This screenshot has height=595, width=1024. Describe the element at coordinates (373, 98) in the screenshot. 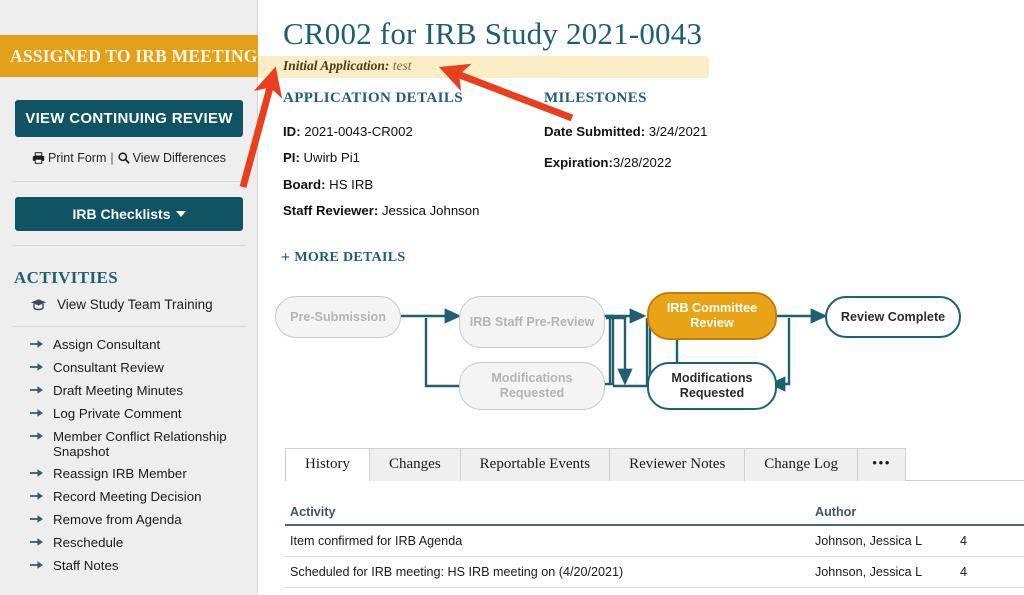

I see `application-details-heading: APPLICATION DETAILS` at that location.